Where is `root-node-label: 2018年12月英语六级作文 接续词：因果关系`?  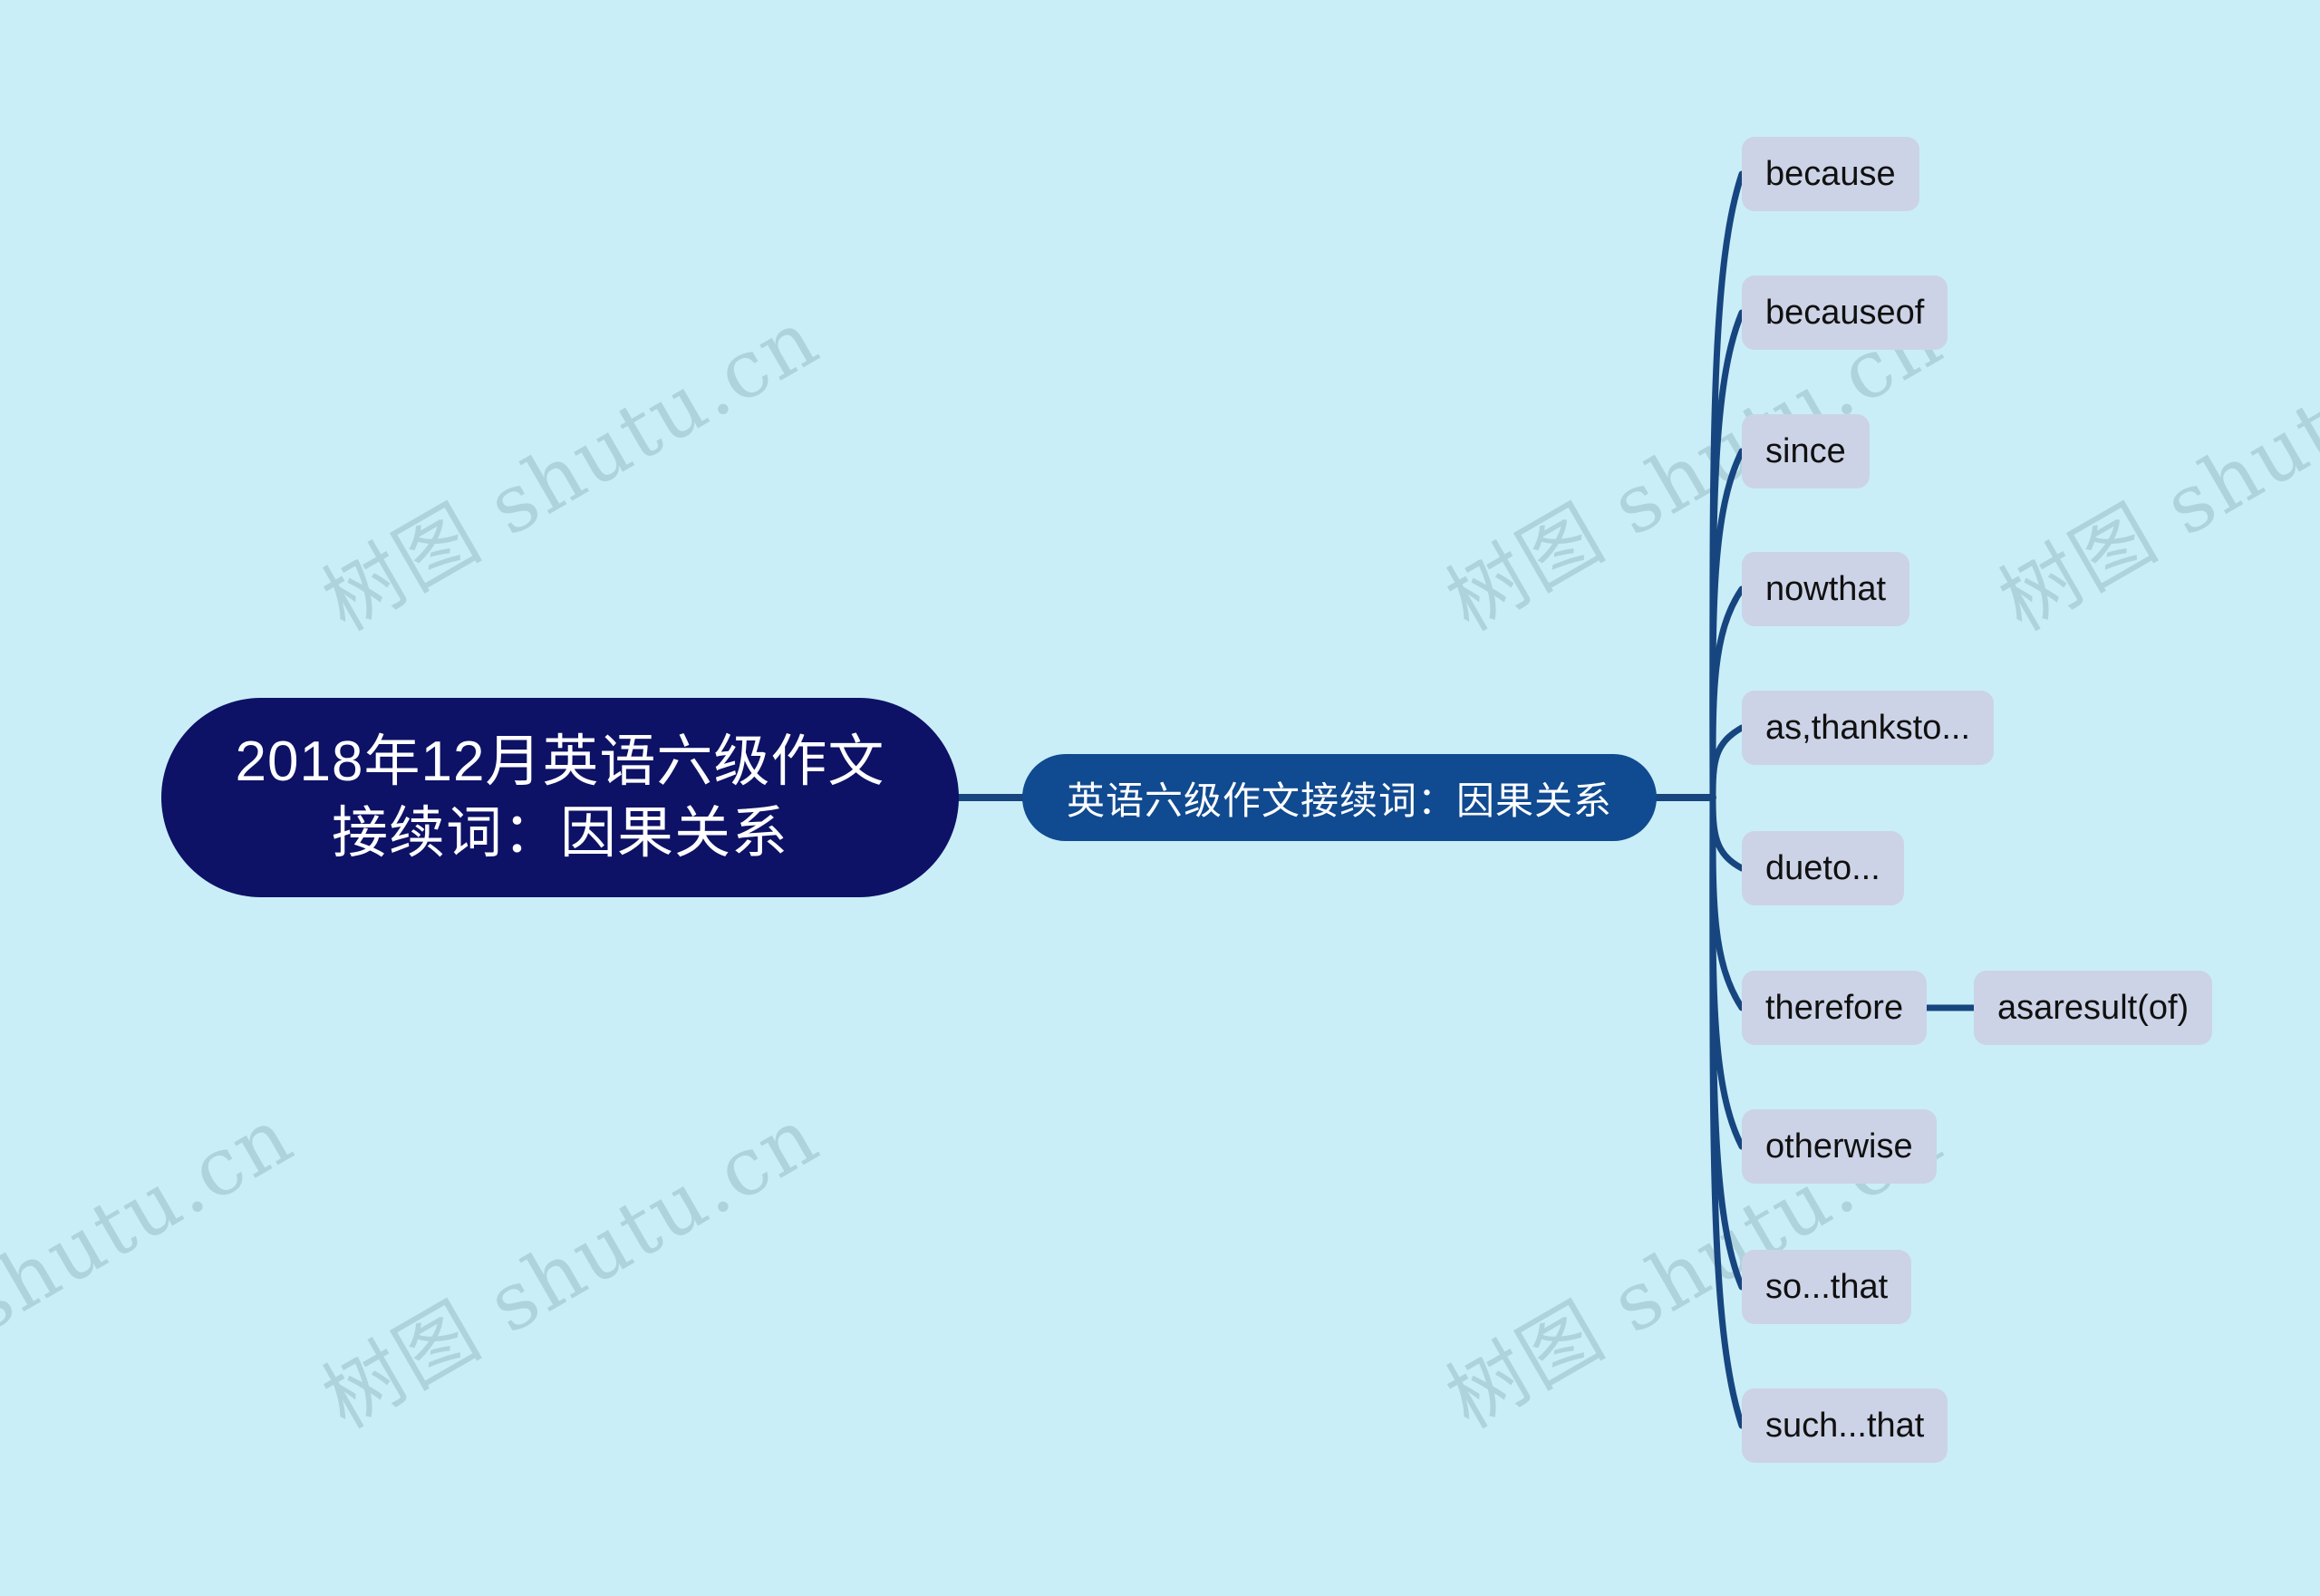
root-node-label: 2018年12月英语六级作文 接续词：因果关系 is located at coordinates (560, 797).